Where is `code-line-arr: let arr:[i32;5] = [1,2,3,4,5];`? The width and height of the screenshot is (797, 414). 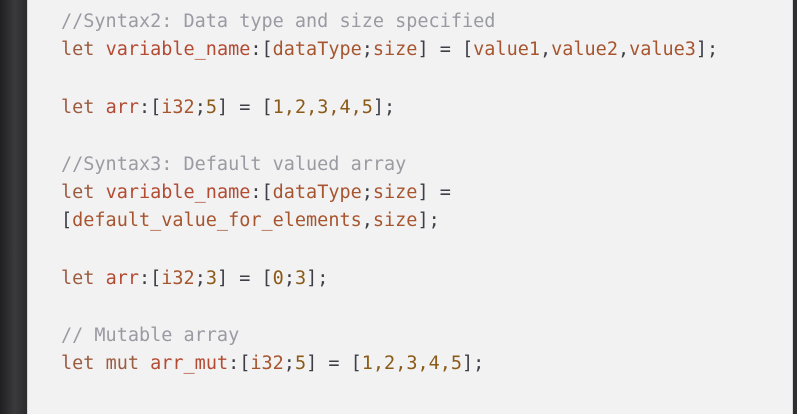
code-line-arr: let arr:[i32;5] = [1,2,3,4,5]; is located at coordinates (228, 108).